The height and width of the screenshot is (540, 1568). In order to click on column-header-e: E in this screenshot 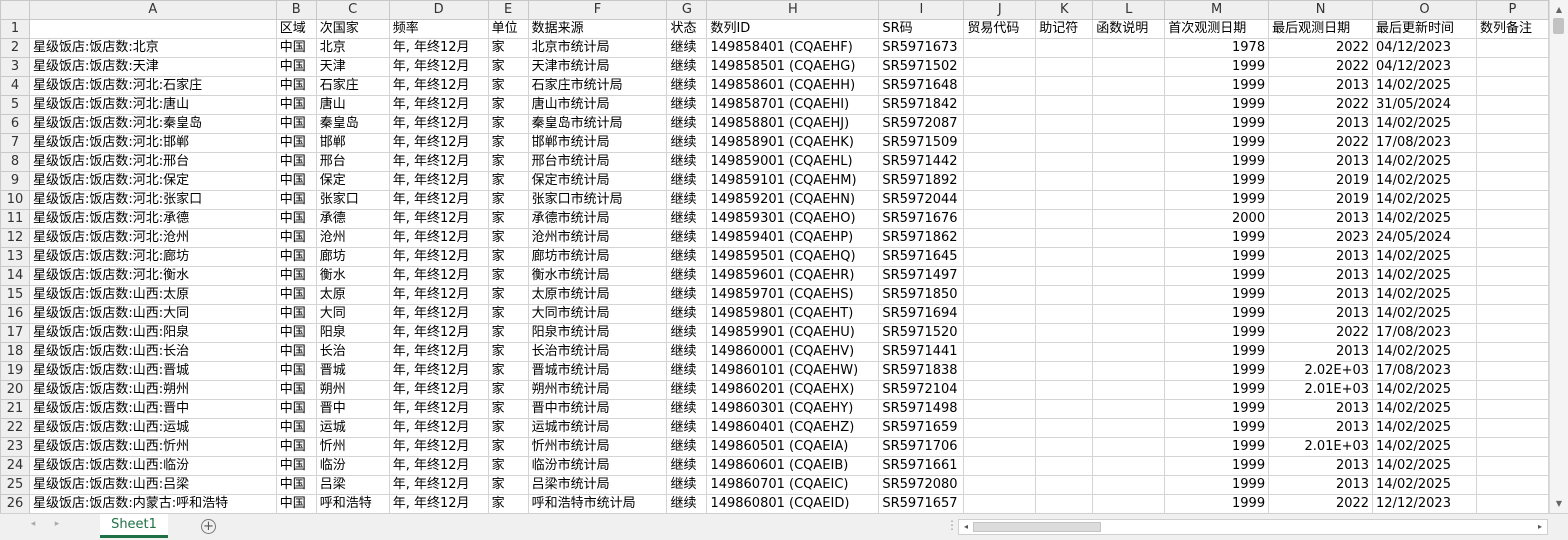, I will do `click(508, 10)`.